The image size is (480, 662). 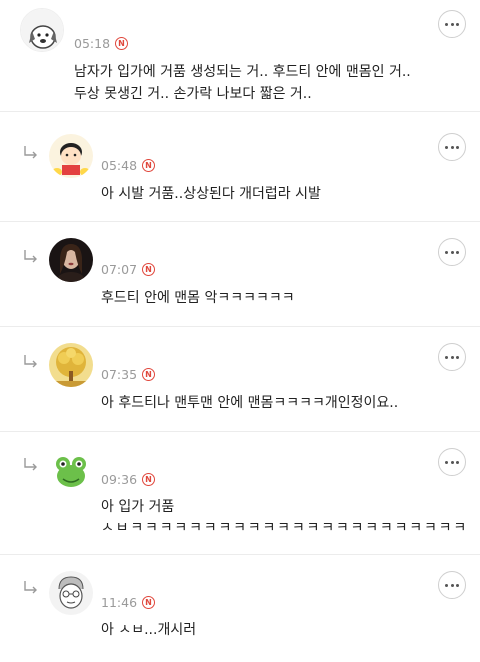 I want to click on comment-text-line: 아 후드티나 맨투맨 안에 맨몸ㅋㅋㅋㅋ개인정이요.., so click(x=250, y=403).